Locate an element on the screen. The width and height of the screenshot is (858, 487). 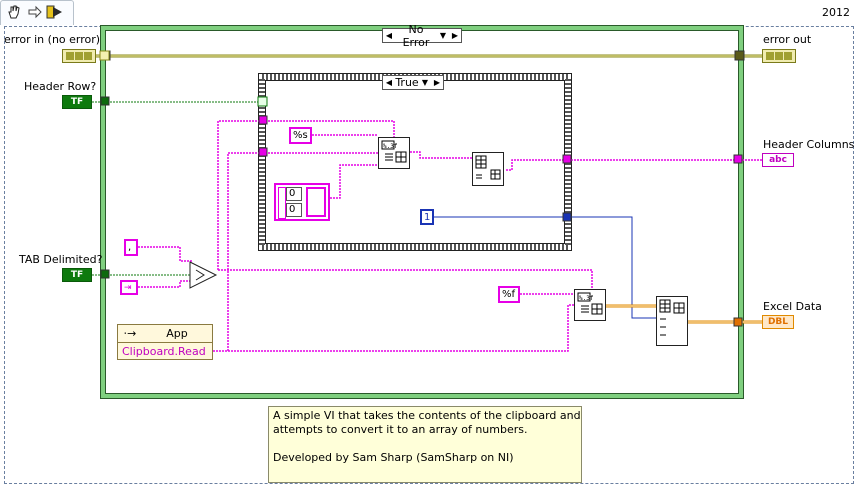
delete-from-array-node is located at coordinates (672, 321).